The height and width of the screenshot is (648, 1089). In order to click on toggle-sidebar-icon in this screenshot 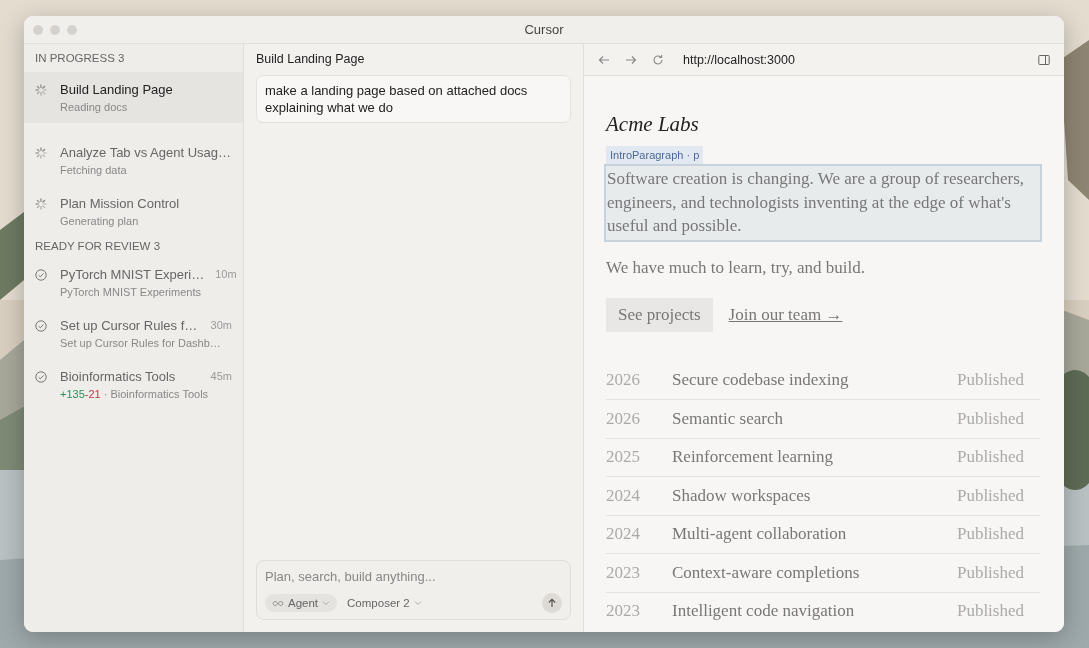, I will do `click(1044, 59)`.